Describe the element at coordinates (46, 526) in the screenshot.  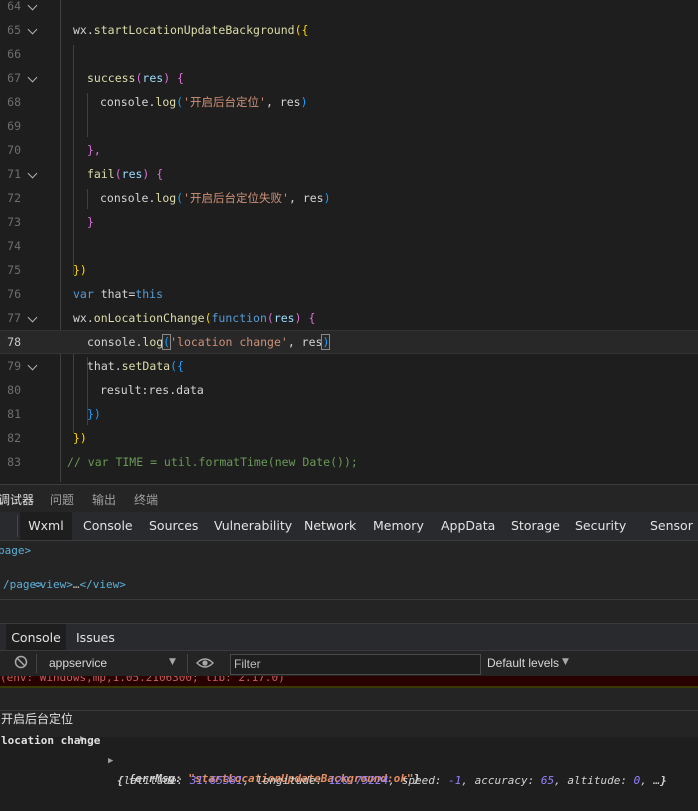
I see `tab-wxml: Wxml` at that location.